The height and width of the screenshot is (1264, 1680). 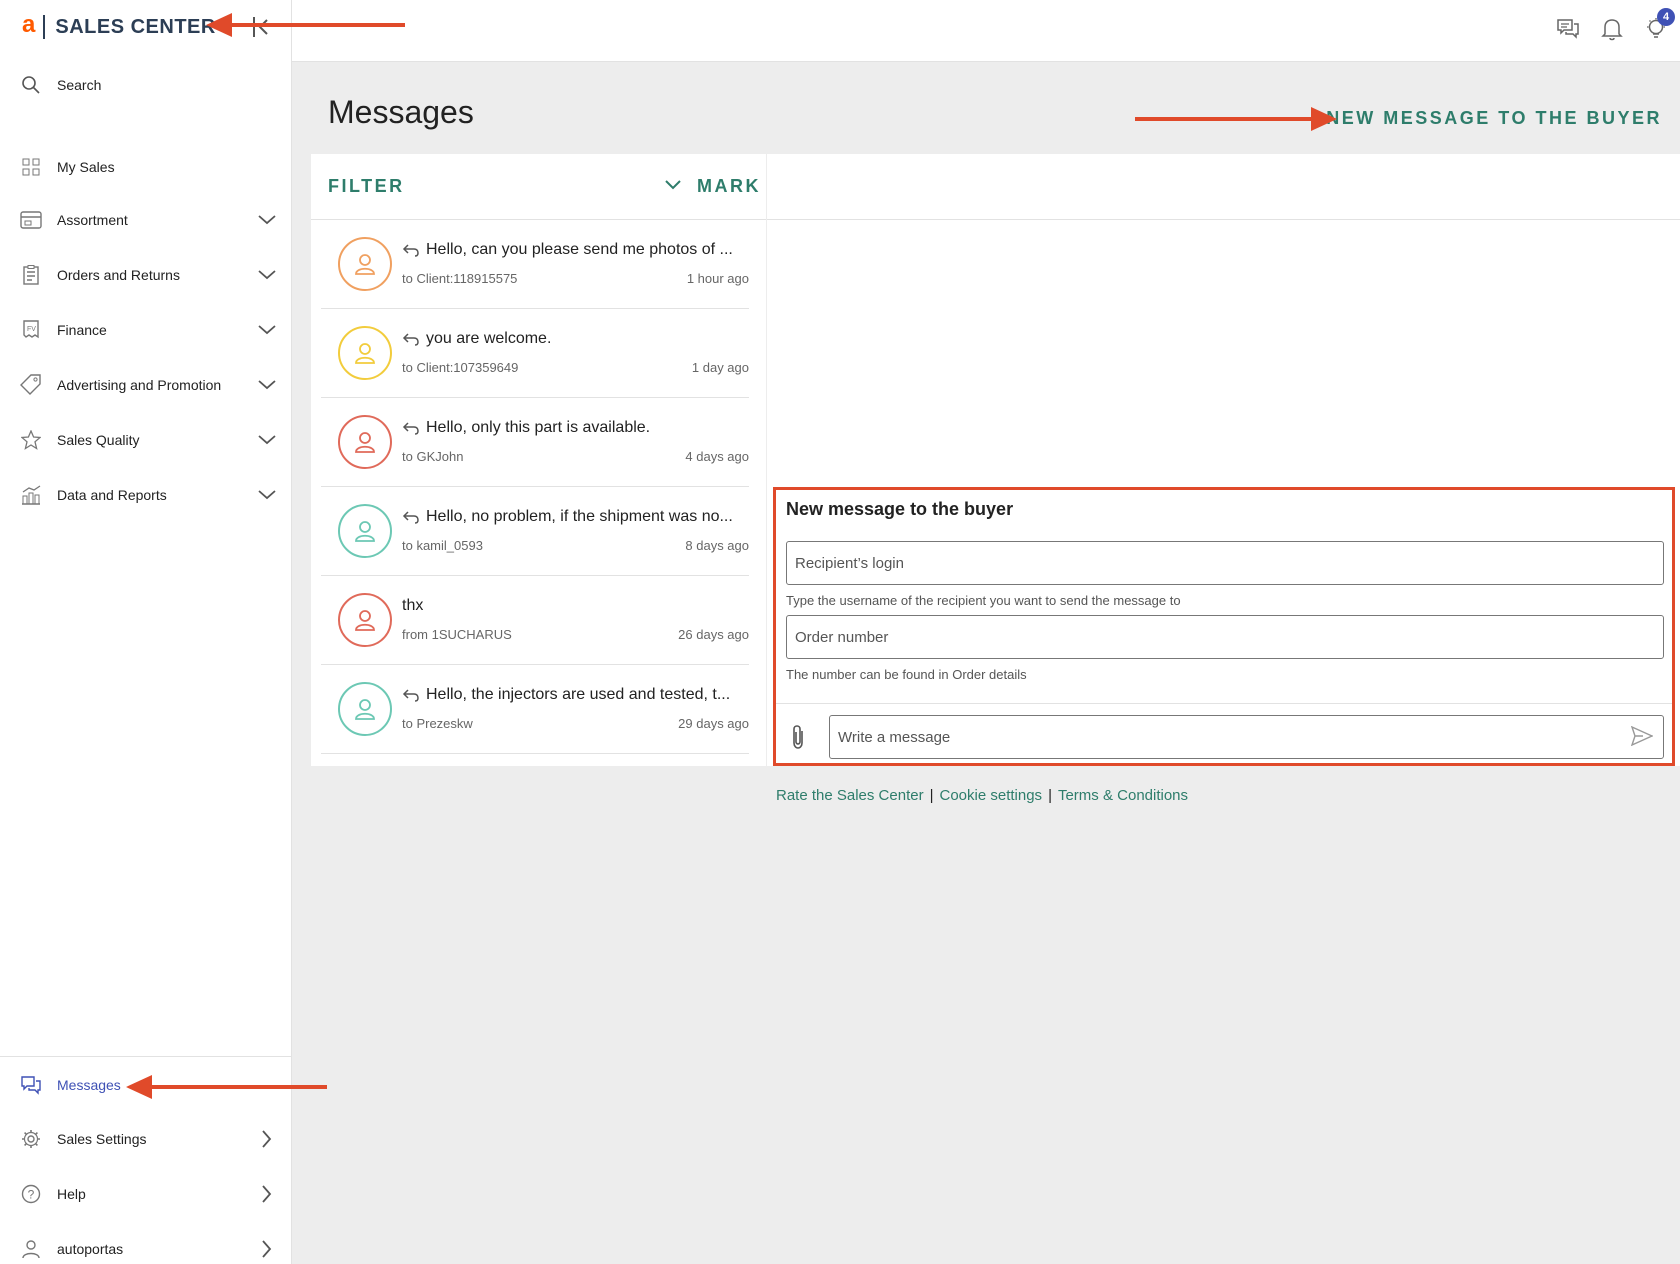 I want to click on conversation-recipient: to Prezeskw, so click(x=437, y=723).